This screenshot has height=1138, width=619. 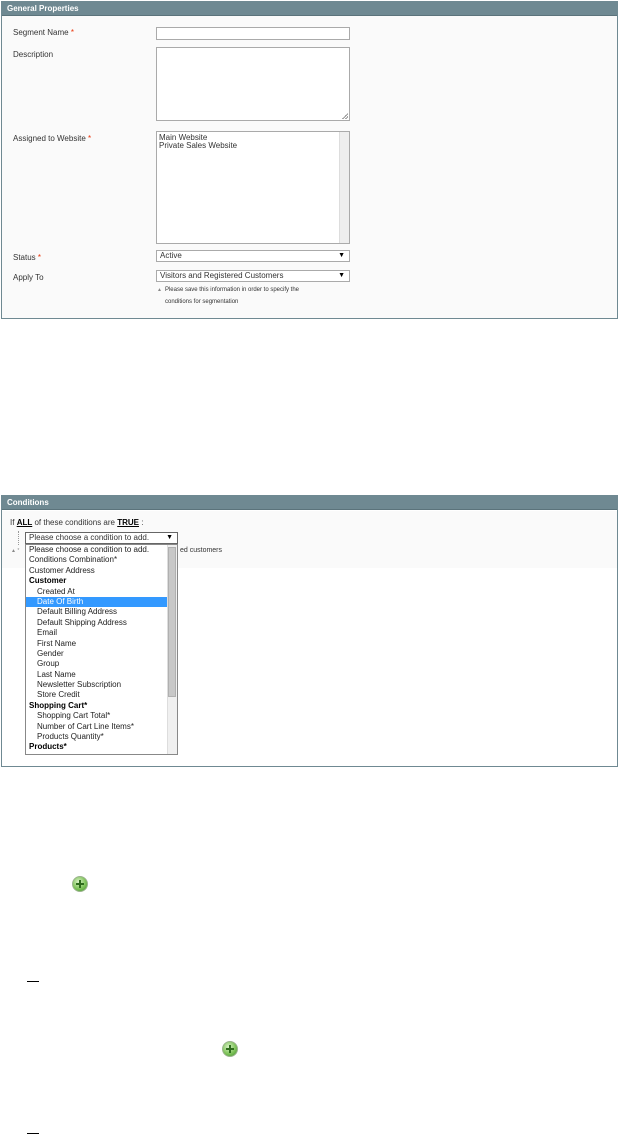 What do you see at coordinates (48, 747) in the screenshot?
I see `dropdown-group-label: Products*` at bounding box center [48, 747].